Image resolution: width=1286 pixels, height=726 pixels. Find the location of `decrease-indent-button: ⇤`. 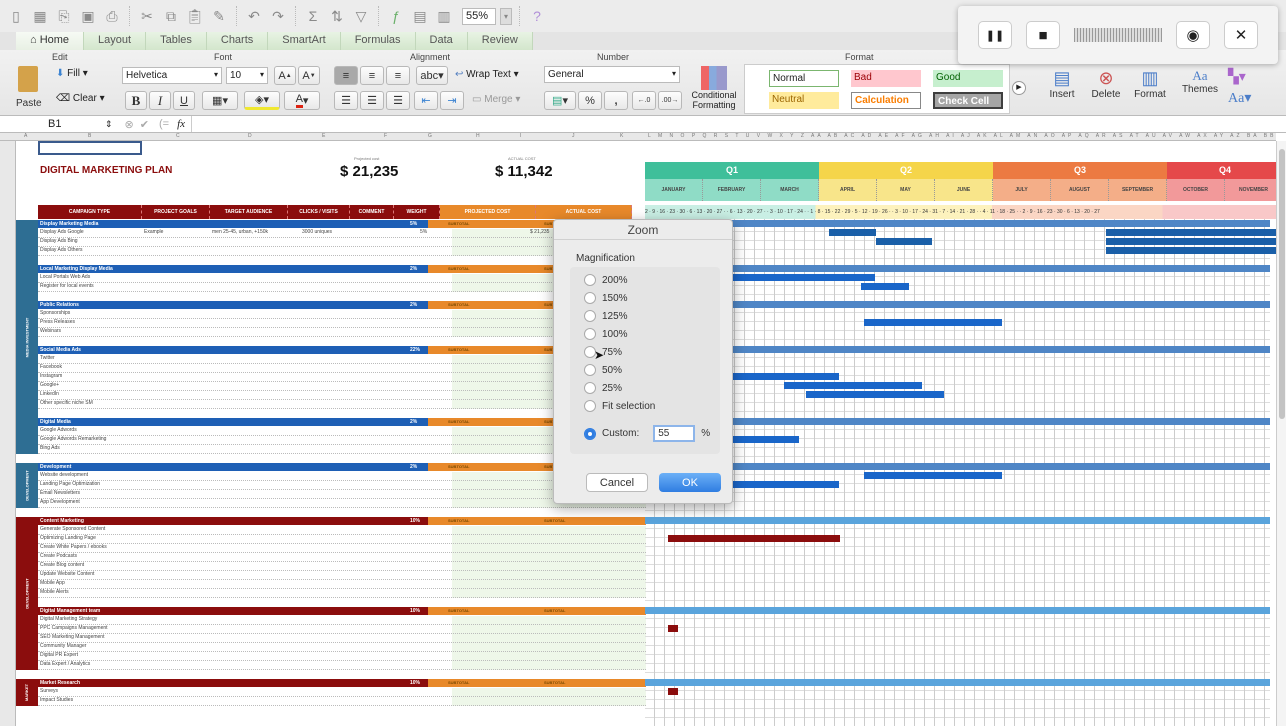

decrease-indent-button: ⇤ is located at coordinates (426, 100).